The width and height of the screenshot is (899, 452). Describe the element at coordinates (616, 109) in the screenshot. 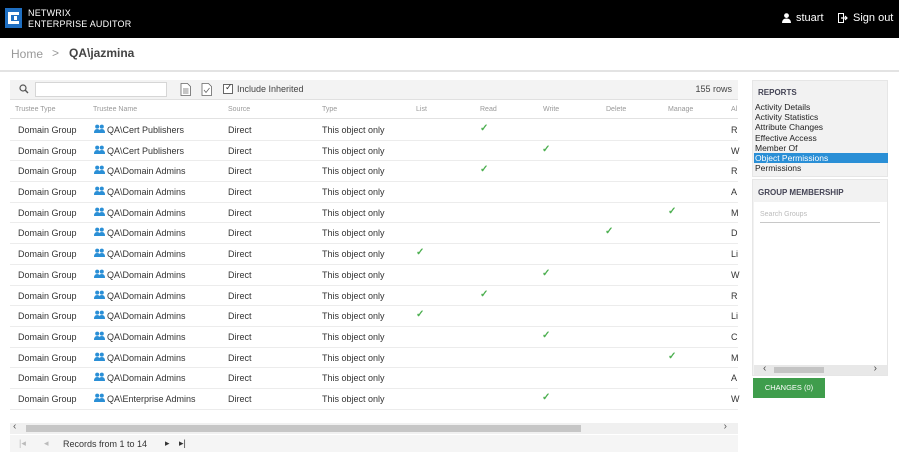

I see `col-delete: Delete` at that location.